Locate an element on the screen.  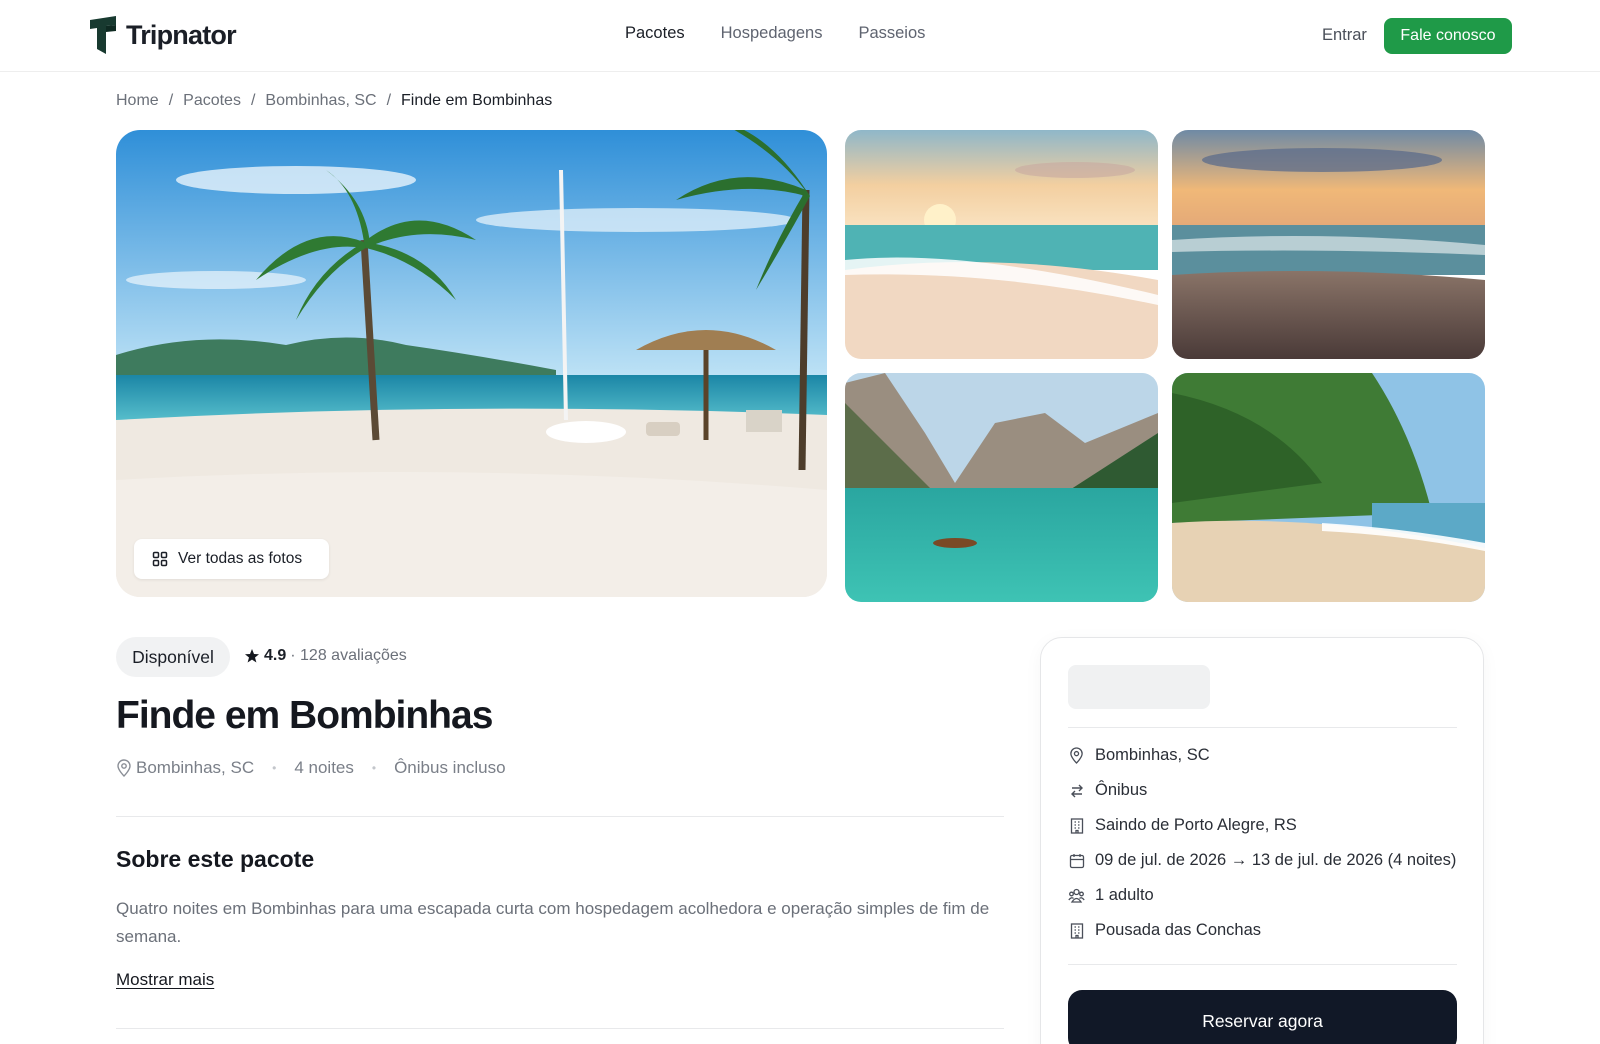
main-nav: Pacotes Hospedagens Passeios is located at coordinates (775, 33).